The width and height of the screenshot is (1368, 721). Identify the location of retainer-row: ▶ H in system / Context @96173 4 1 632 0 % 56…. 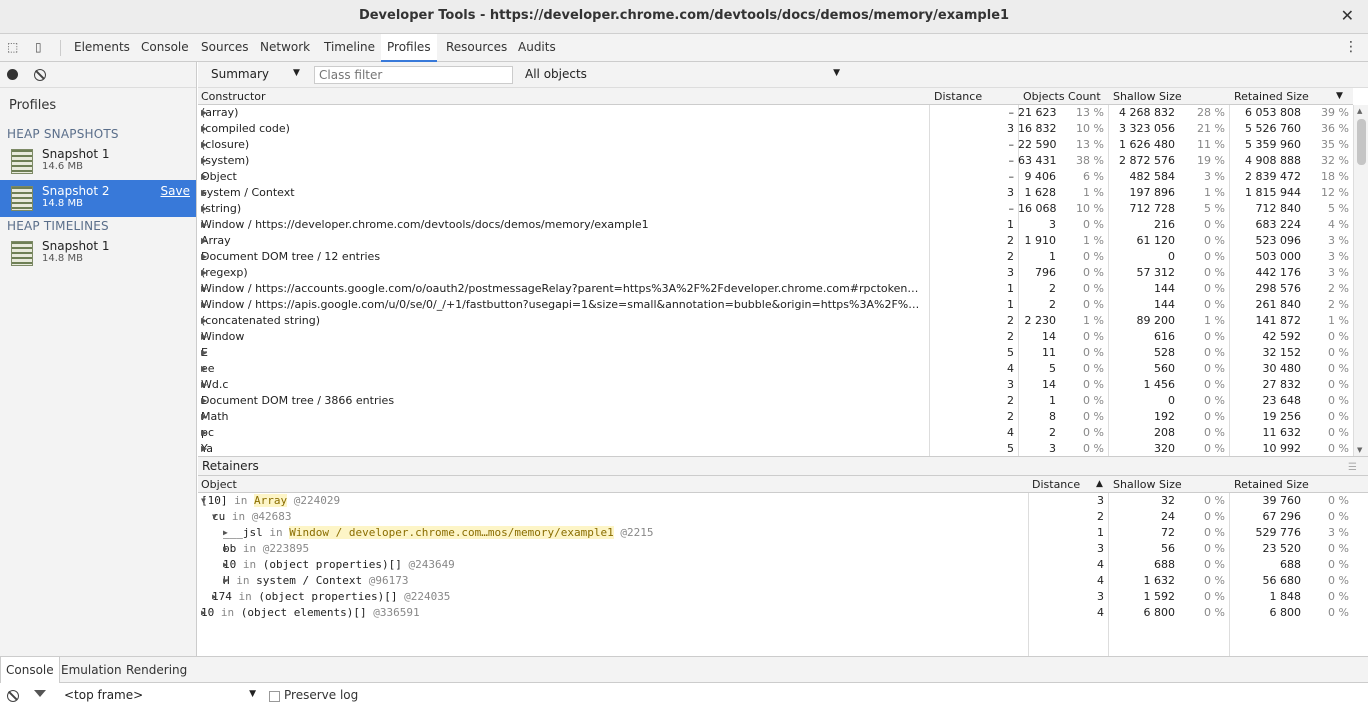
(783, 581).